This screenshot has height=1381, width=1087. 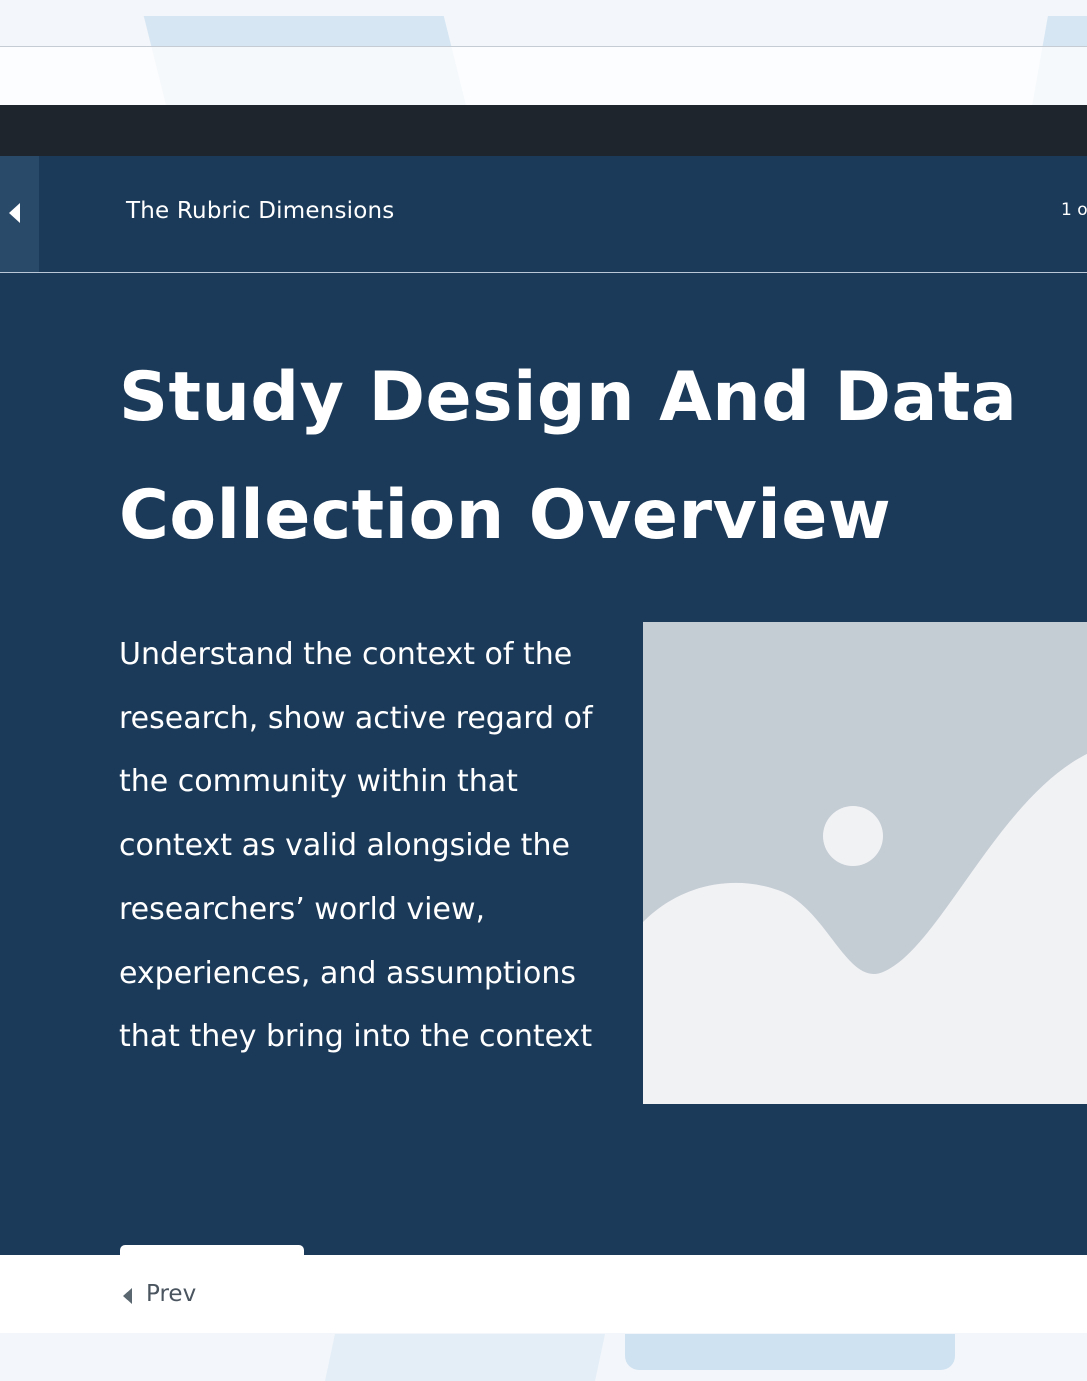 What do you see at coordinates (212, 1250) in the screenshot?
I see `start-button` at bounding box center [212, 1250].